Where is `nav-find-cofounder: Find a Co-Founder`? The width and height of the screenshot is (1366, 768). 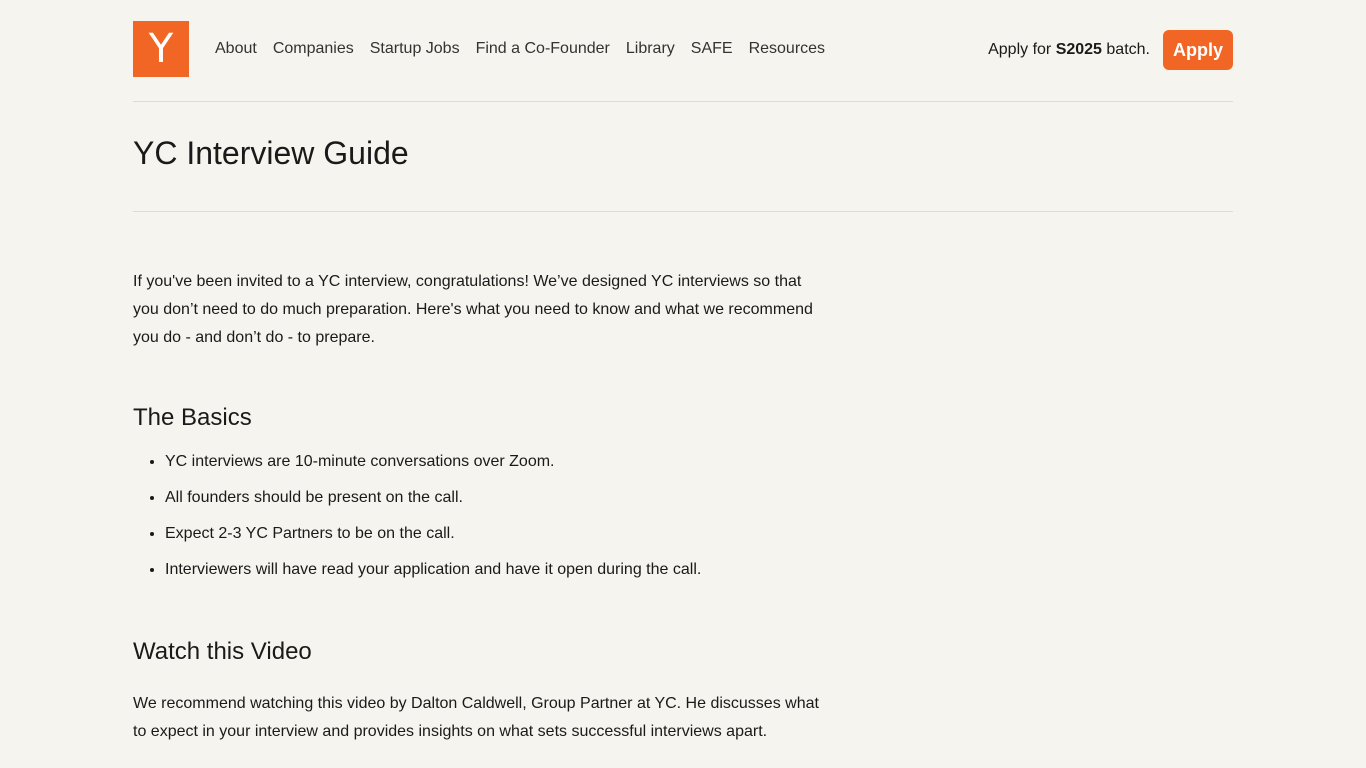 nav-find-cofounder: Find a Co-Founder is located at coordinates (543, 49).